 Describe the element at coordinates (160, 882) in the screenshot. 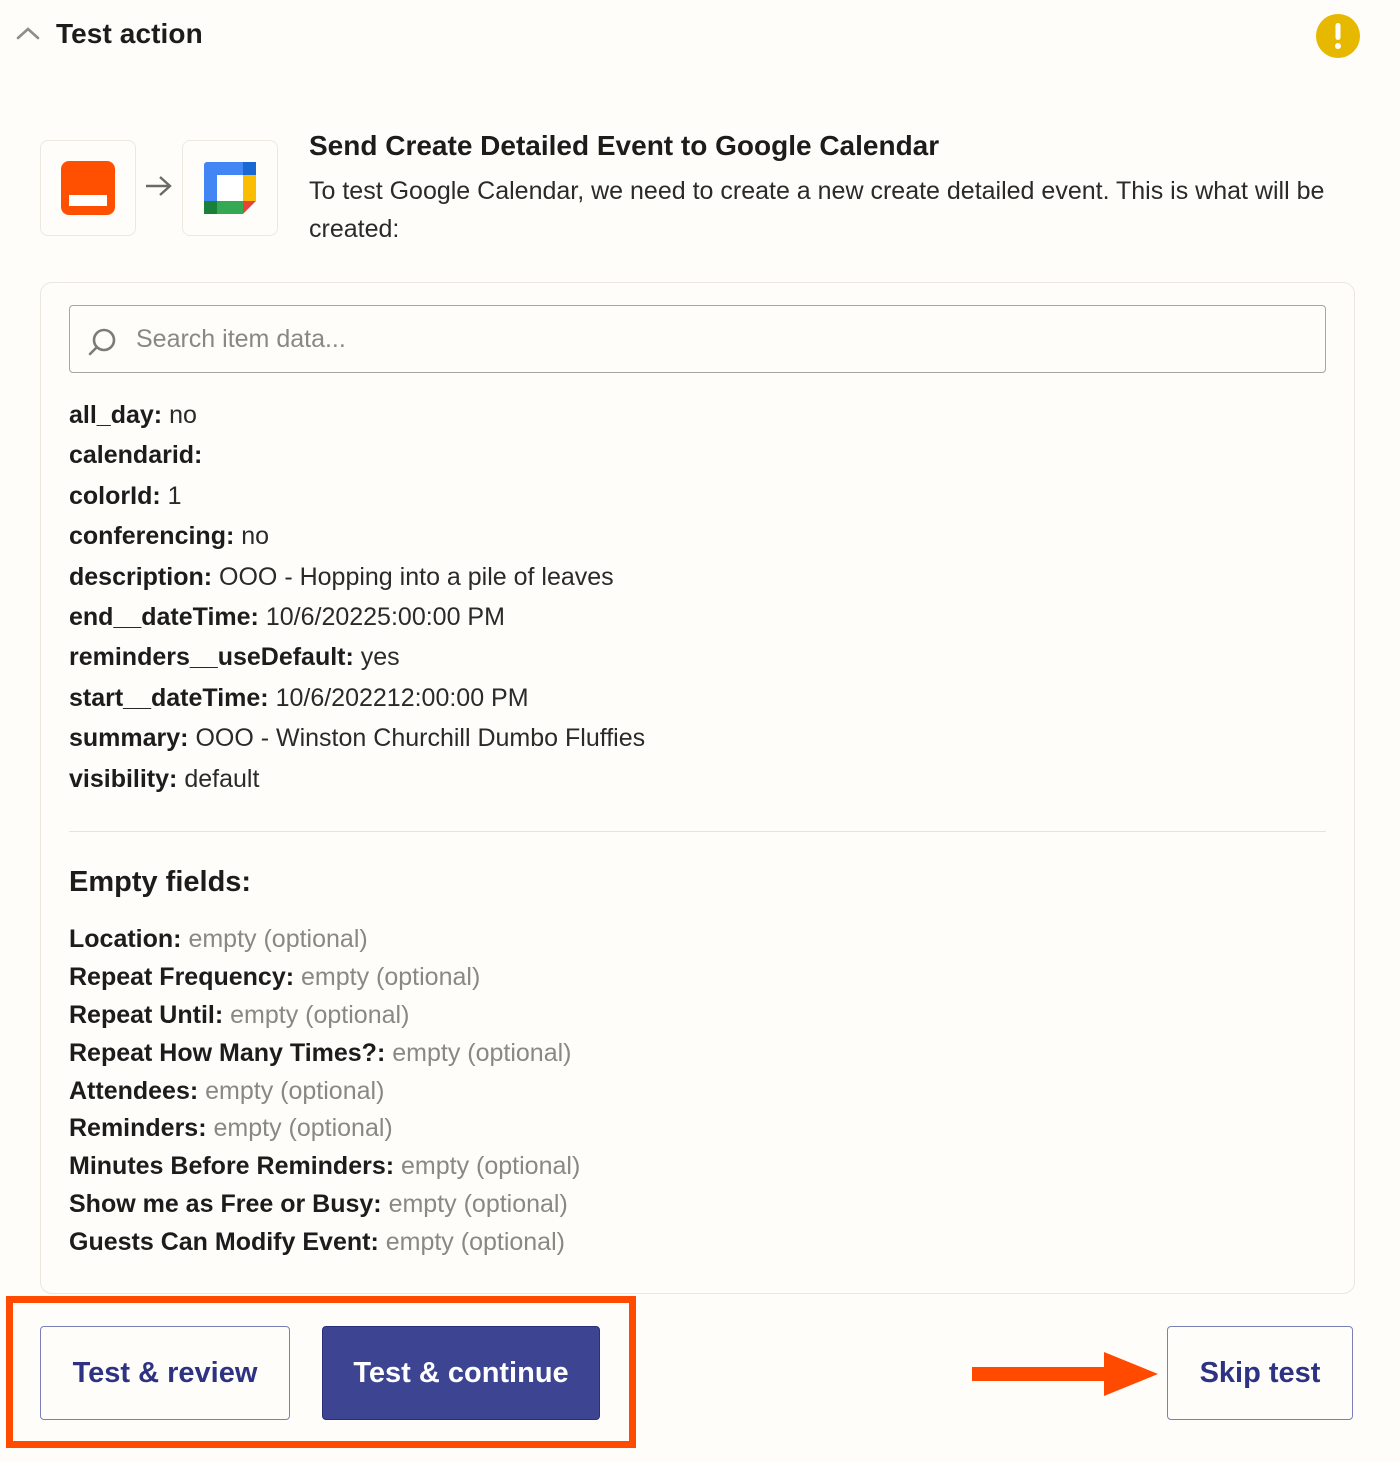

I see `empty-fields-heading: Empty fields:` at that location.